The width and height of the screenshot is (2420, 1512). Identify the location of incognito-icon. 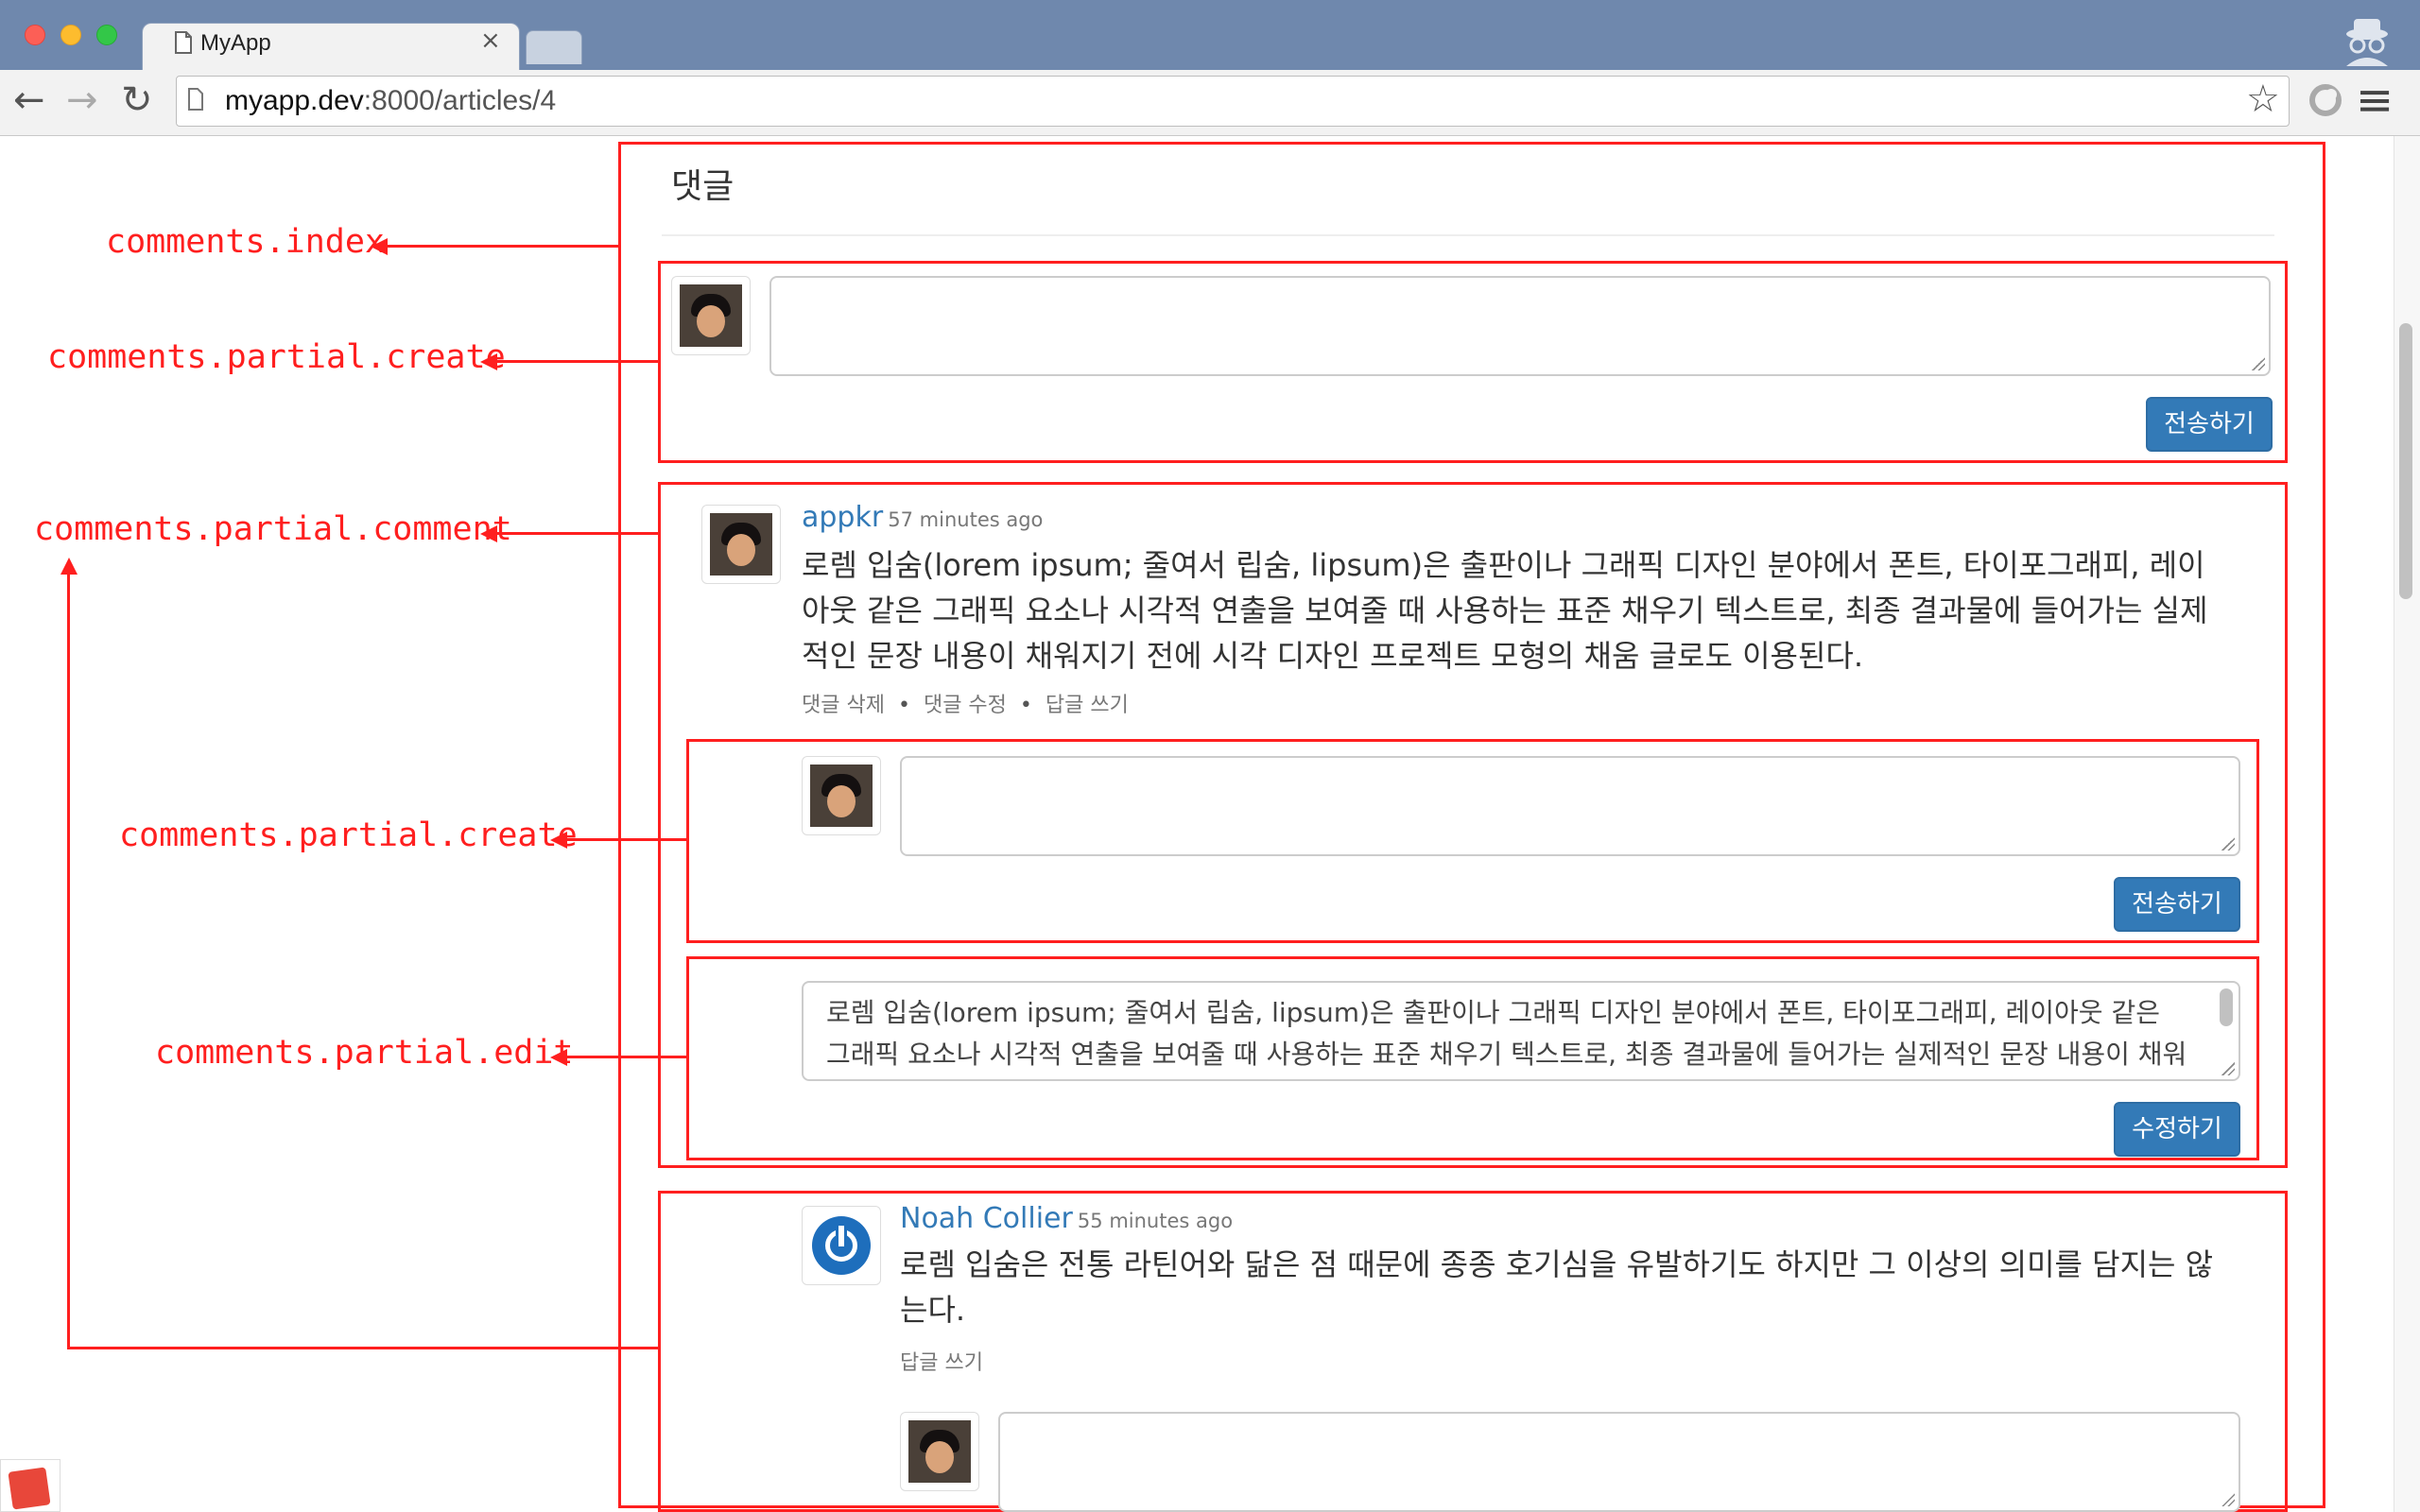
(2367, 42).